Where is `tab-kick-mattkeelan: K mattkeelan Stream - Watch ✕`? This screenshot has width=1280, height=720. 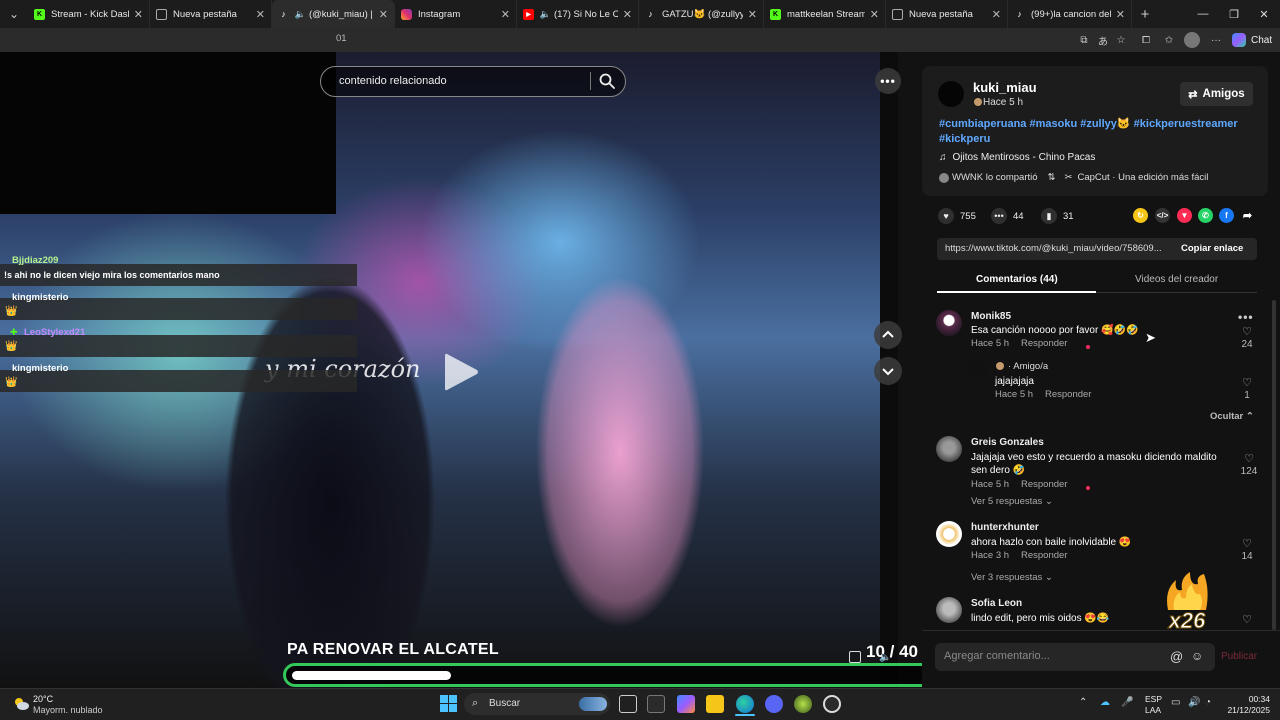
tab-kick-mattkeelan: K mattkeelan Stream - Watch ✕ is located at coordinates (825, 14).